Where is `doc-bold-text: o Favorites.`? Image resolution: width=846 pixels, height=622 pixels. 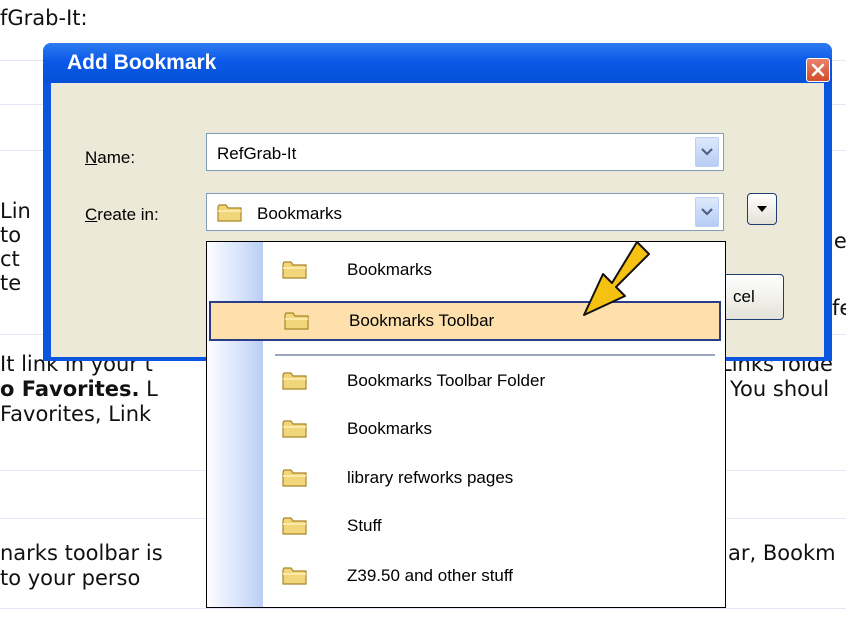
doc-bold-text: o Favorites. is located at coordinates (70, 389).